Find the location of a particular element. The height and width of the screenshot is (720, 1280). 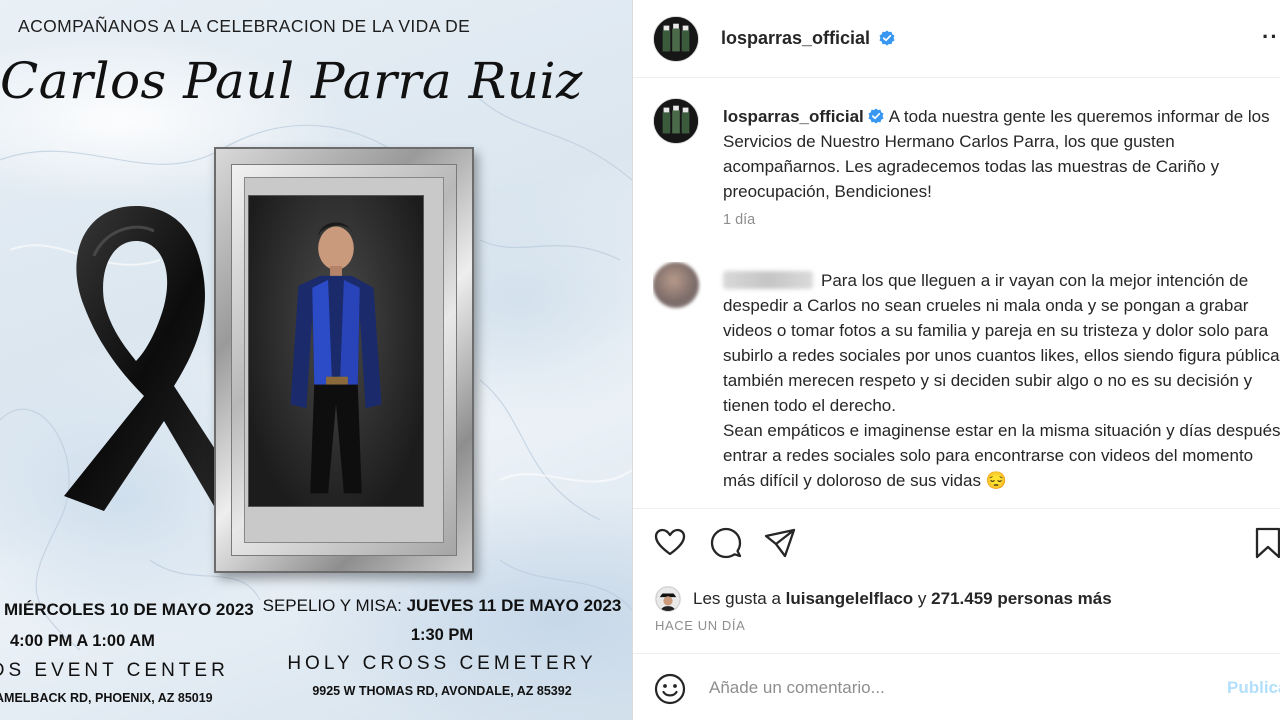

caption-verified-badge-icon is located at coordinates (876, 116).